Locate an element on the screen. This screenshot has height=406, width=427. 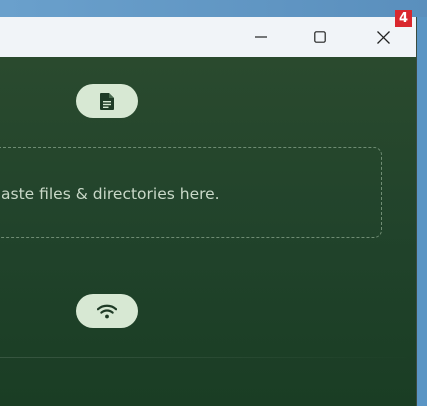
wifi-icon is located at coordinates (107, 311).